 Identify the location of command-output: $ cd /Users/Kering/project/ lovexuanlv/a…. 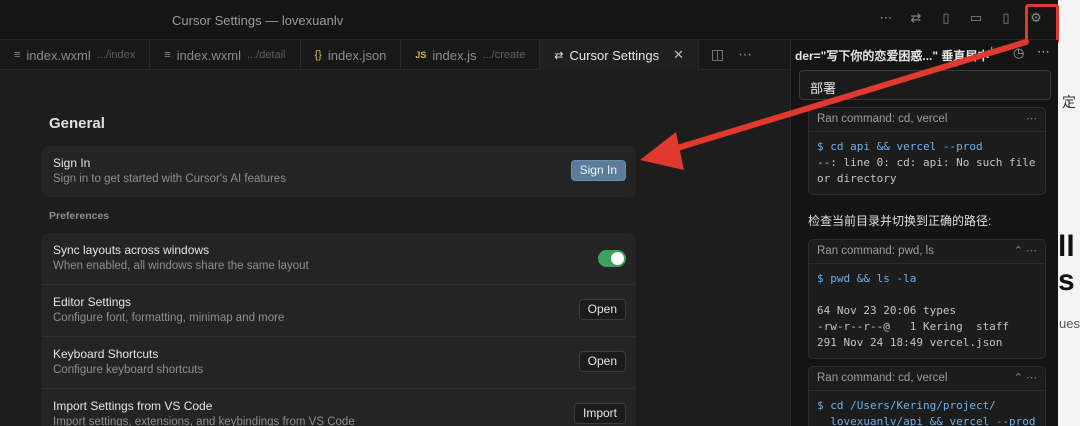
(927, 408).